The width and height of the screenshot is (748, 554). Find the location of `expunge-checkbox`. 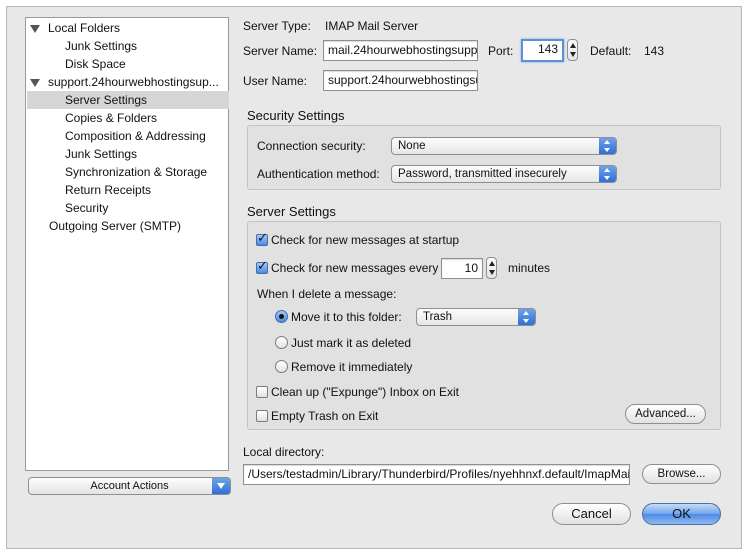

expunge-checkbox is located at coordinates (262, 392).